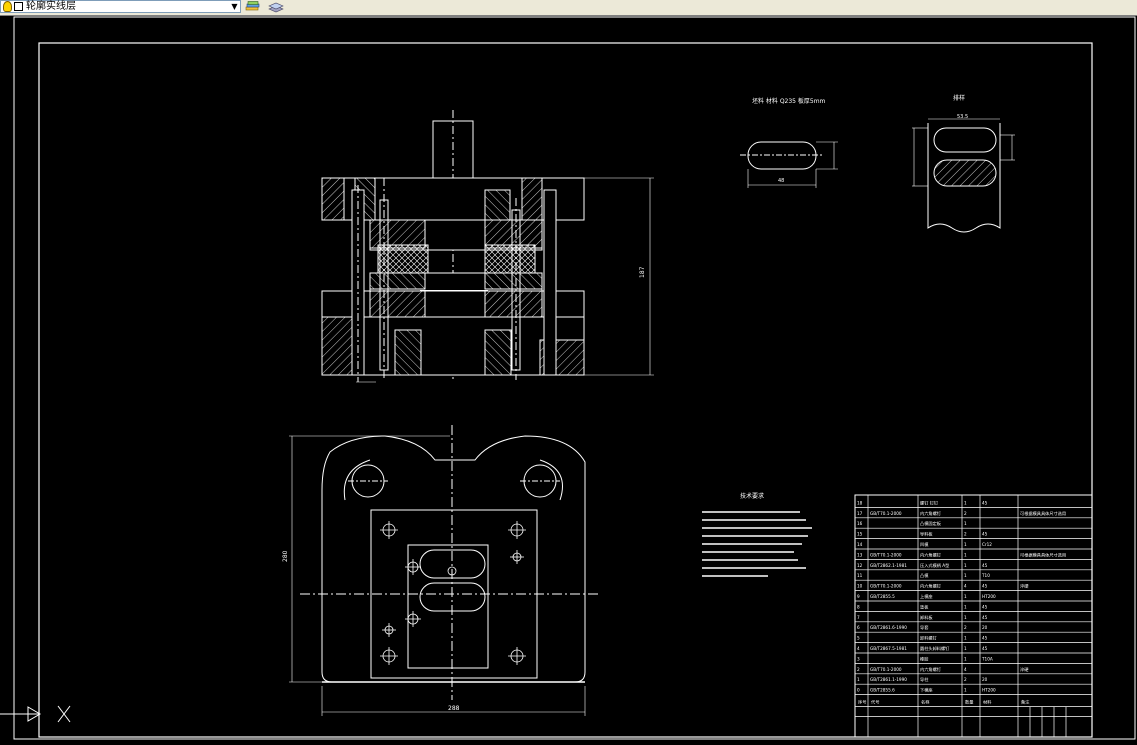 The width and height of the screenshot is (1137, 745). I want to click on bom-cell-name: 凹模, so click(924, 544).